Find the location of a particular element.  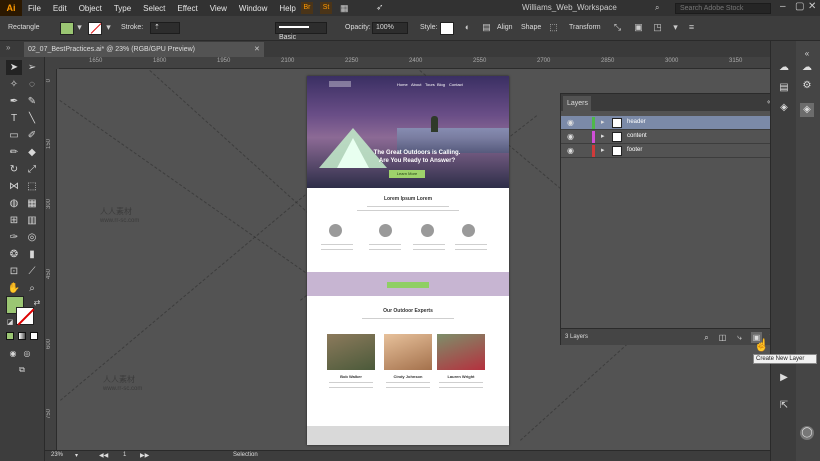

curvature-tool-icon: ✎ is located at coordinates (32, 101).